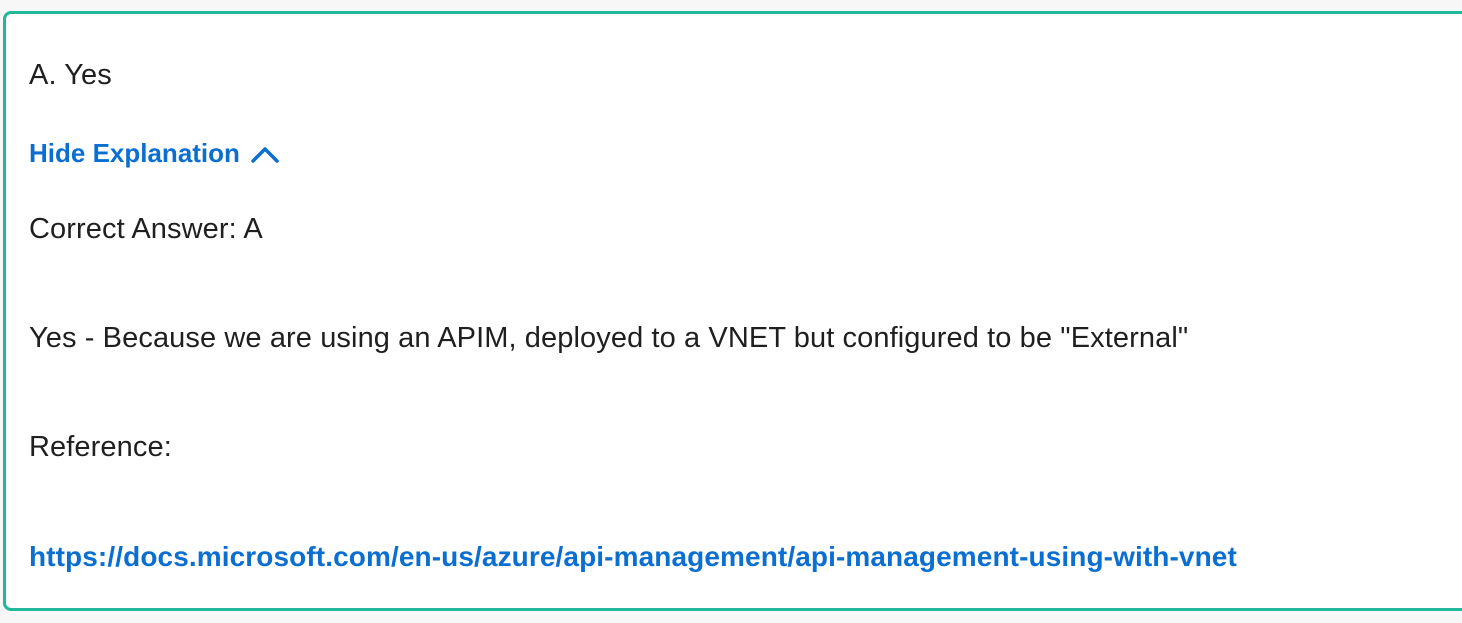 This screenshot has width=1462, height=623. What do you see at coordinates (146, 229) in the screenshot?
I see `correct-answer-text: Correct Answer: A` at bounding box center [146, 229].